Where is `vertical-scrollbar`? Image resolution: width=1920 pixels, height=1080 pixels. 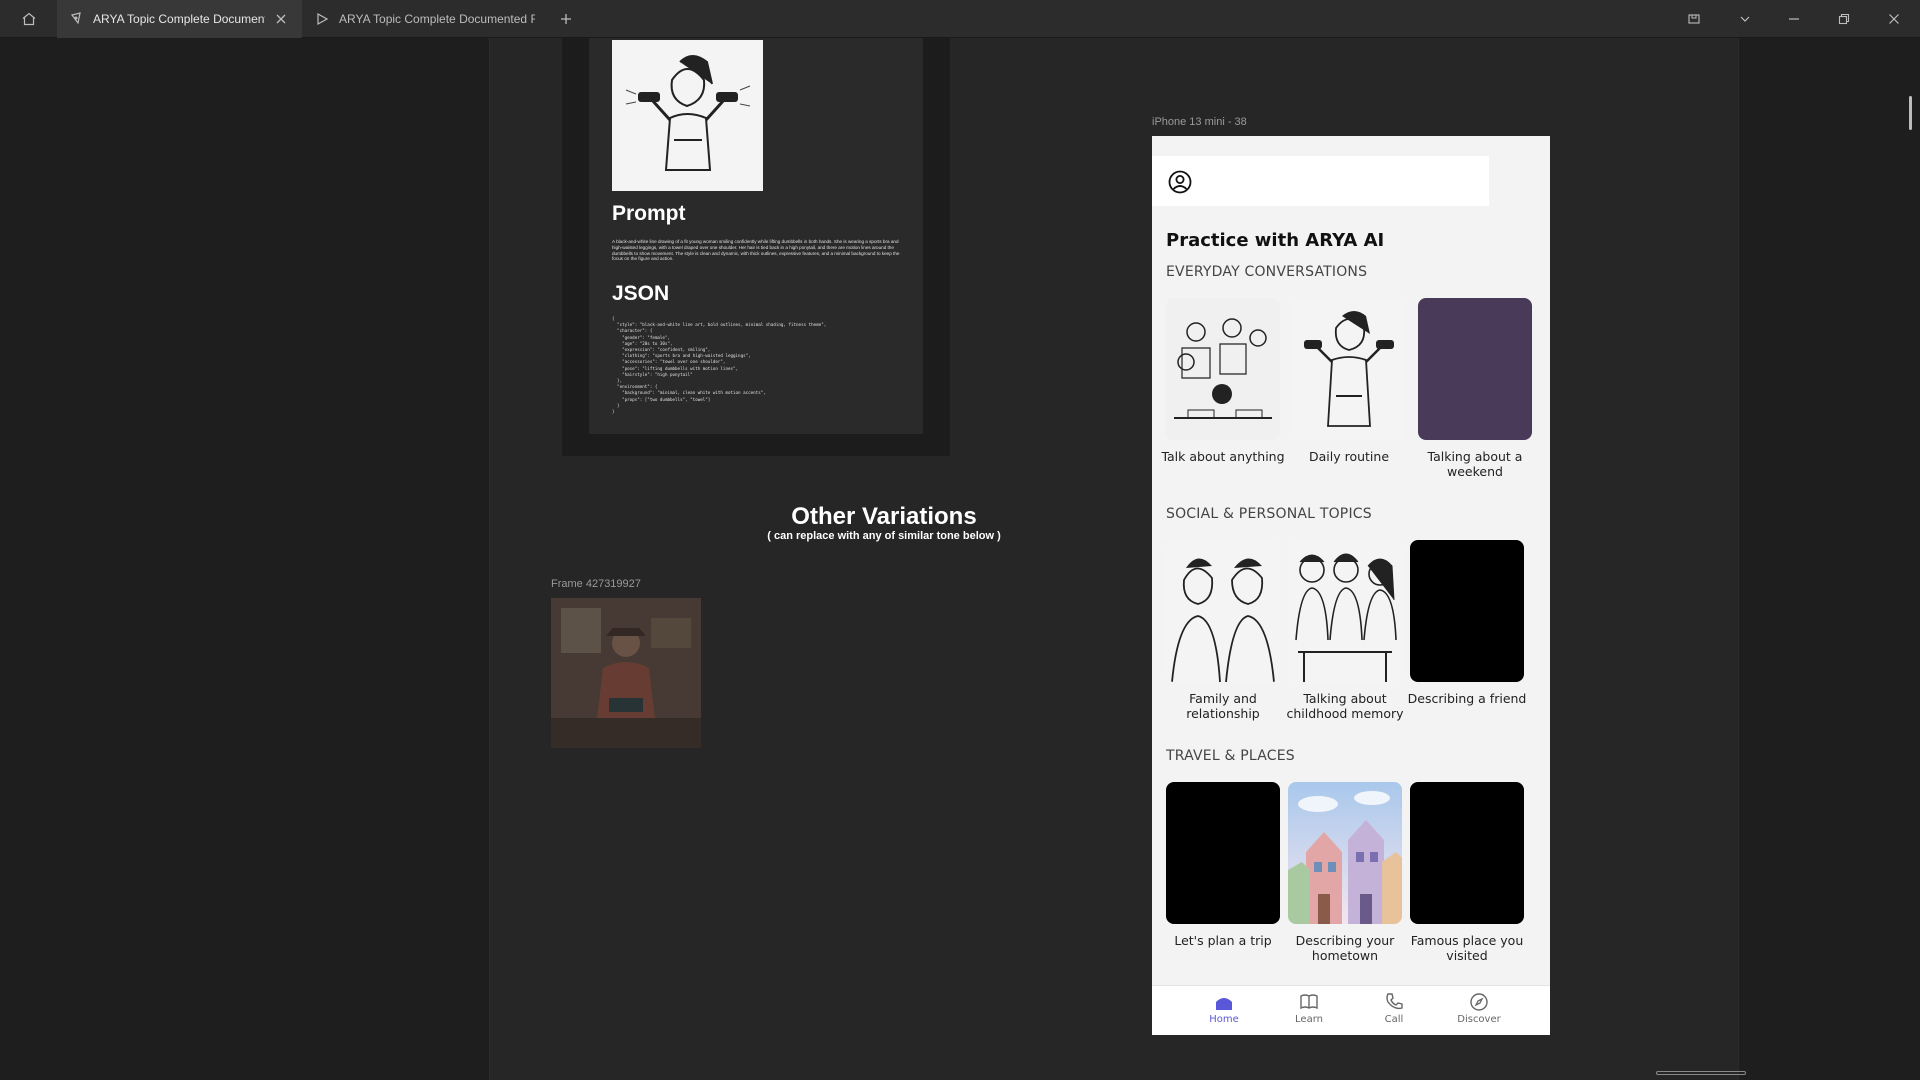 vertical-scrollbar is located at coordinates (1910, 113).